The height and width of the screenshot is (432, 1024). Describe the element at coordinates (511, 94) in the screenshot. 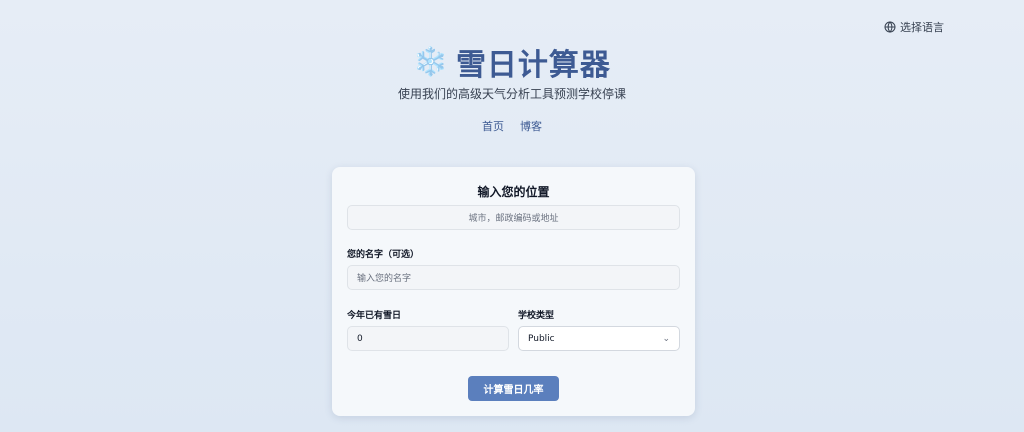

I see `page-subtitle: 使用我们的高级天气分析工具预测学校停课` at that location.